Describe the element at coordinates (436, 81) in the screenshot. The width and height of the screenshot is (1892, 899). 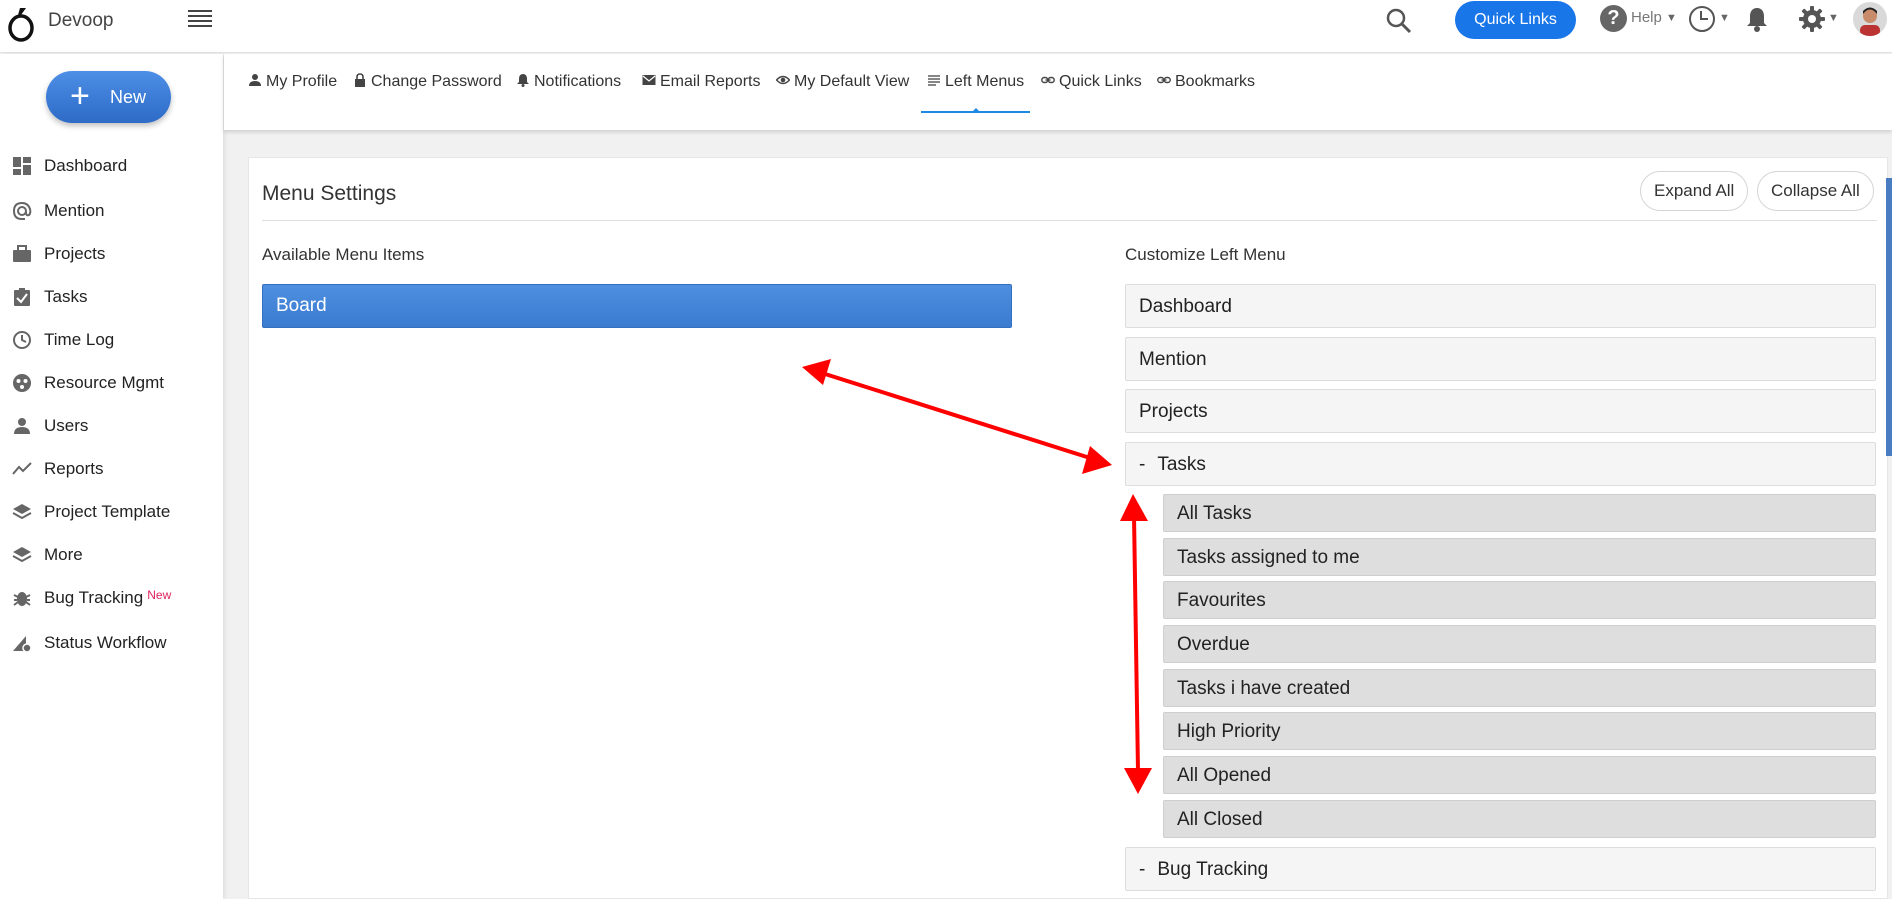
I see `tab-label: Change Password` at that location.